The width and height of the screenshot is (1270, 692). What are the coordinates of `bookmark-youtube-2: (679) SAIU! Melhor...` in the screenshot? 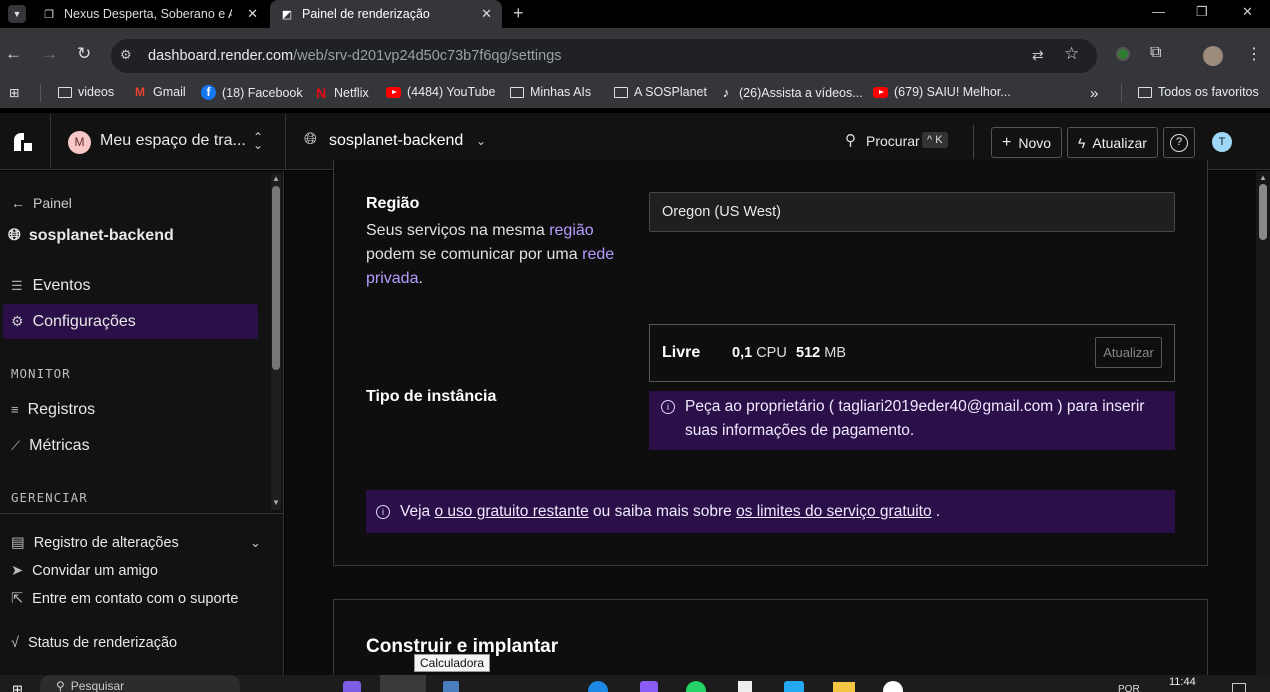 It's located at (942, 92).